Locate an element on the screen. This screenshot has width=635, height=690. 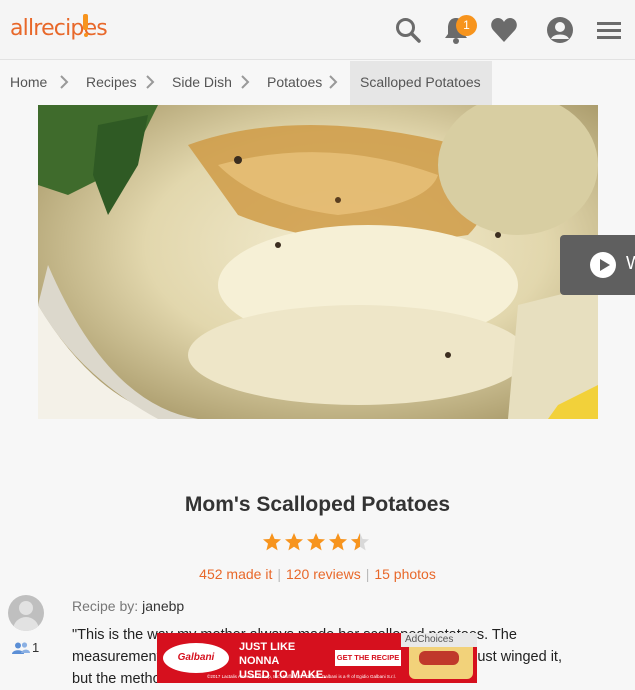
recipe-stats: 452 made it | 120 reviews | 15 photos is located at coordinates (317, 574).